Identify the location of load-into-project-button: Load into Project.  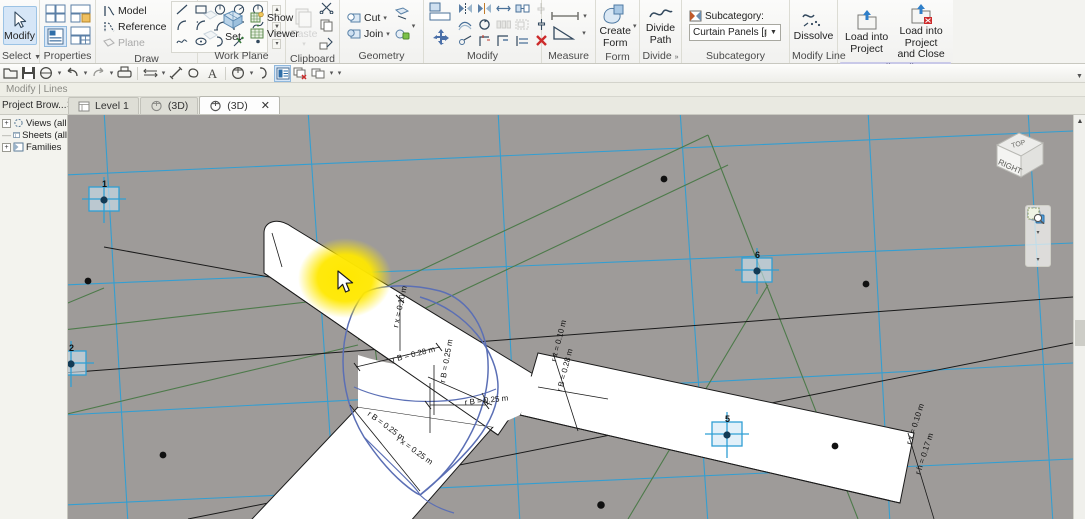
(866, 32).